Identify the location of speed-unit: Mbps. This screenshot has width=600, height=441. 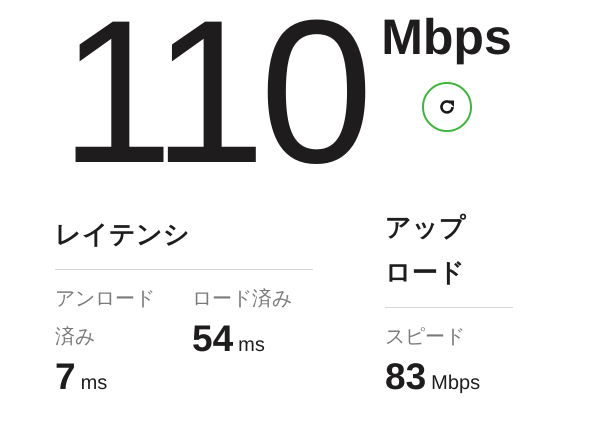
(446, 37).